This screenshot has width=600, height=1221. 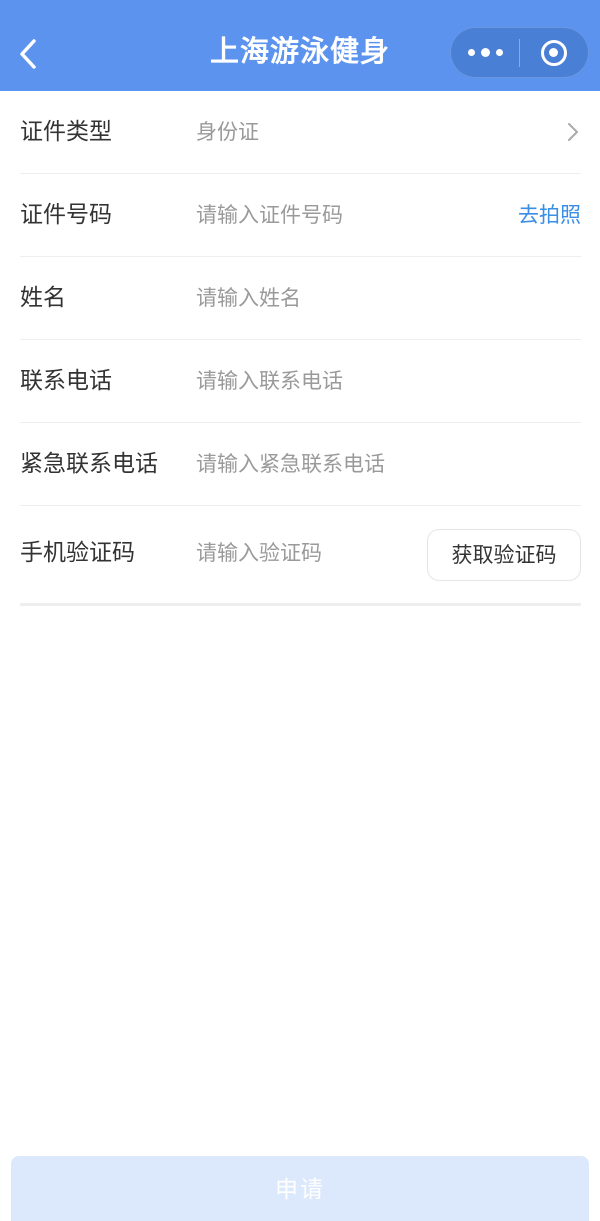 I want to click on back-arrow-icon, so click(x=28, y=54).